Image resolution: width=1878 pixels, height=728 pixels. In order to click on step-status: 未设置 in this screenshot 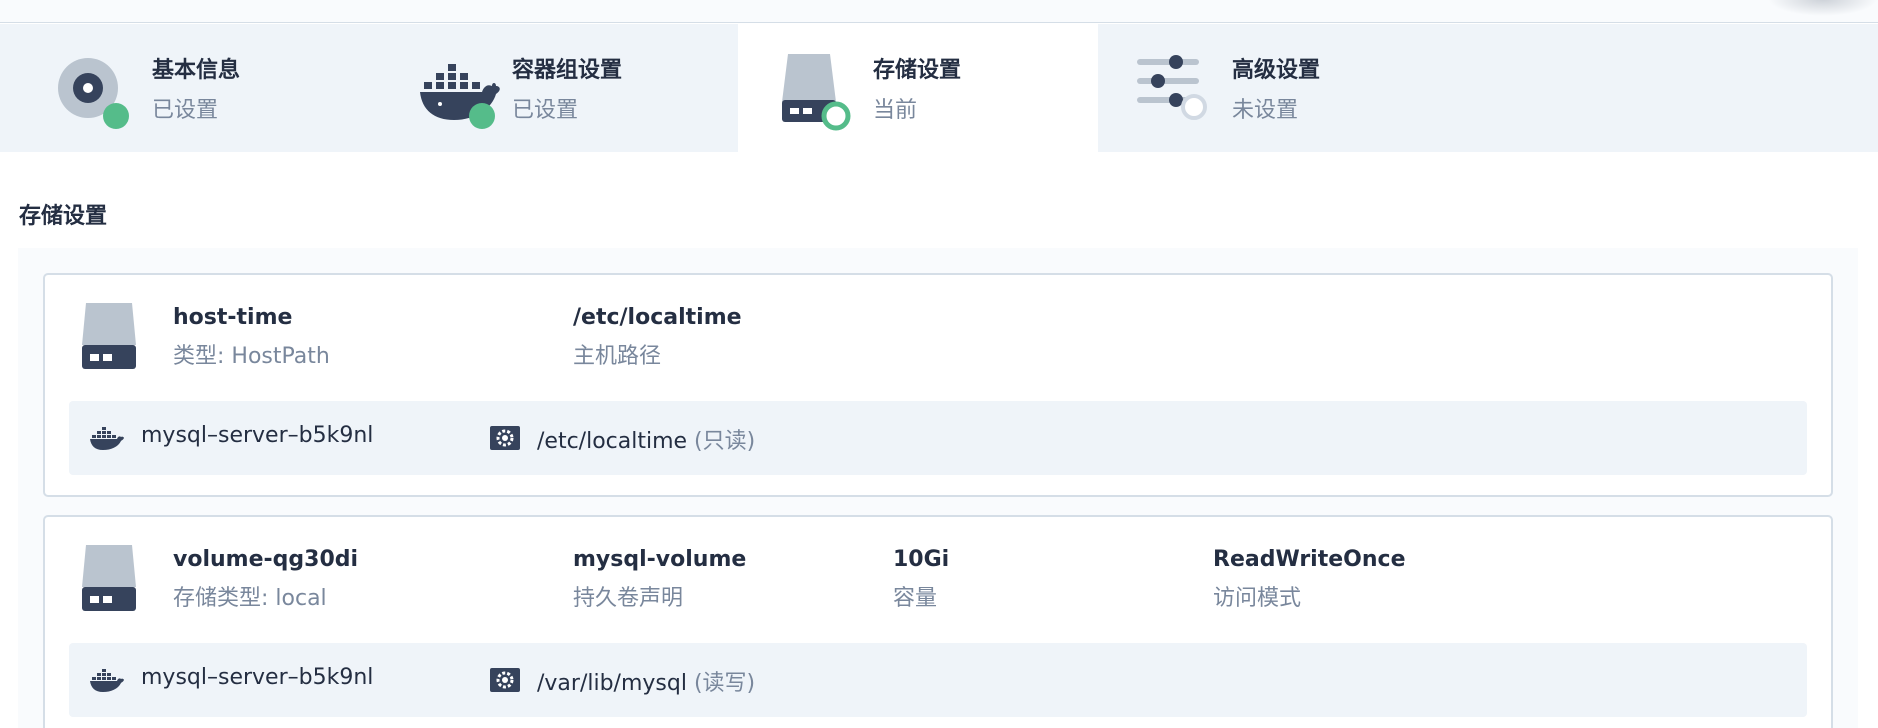, I will do `click(1265, 110)`.